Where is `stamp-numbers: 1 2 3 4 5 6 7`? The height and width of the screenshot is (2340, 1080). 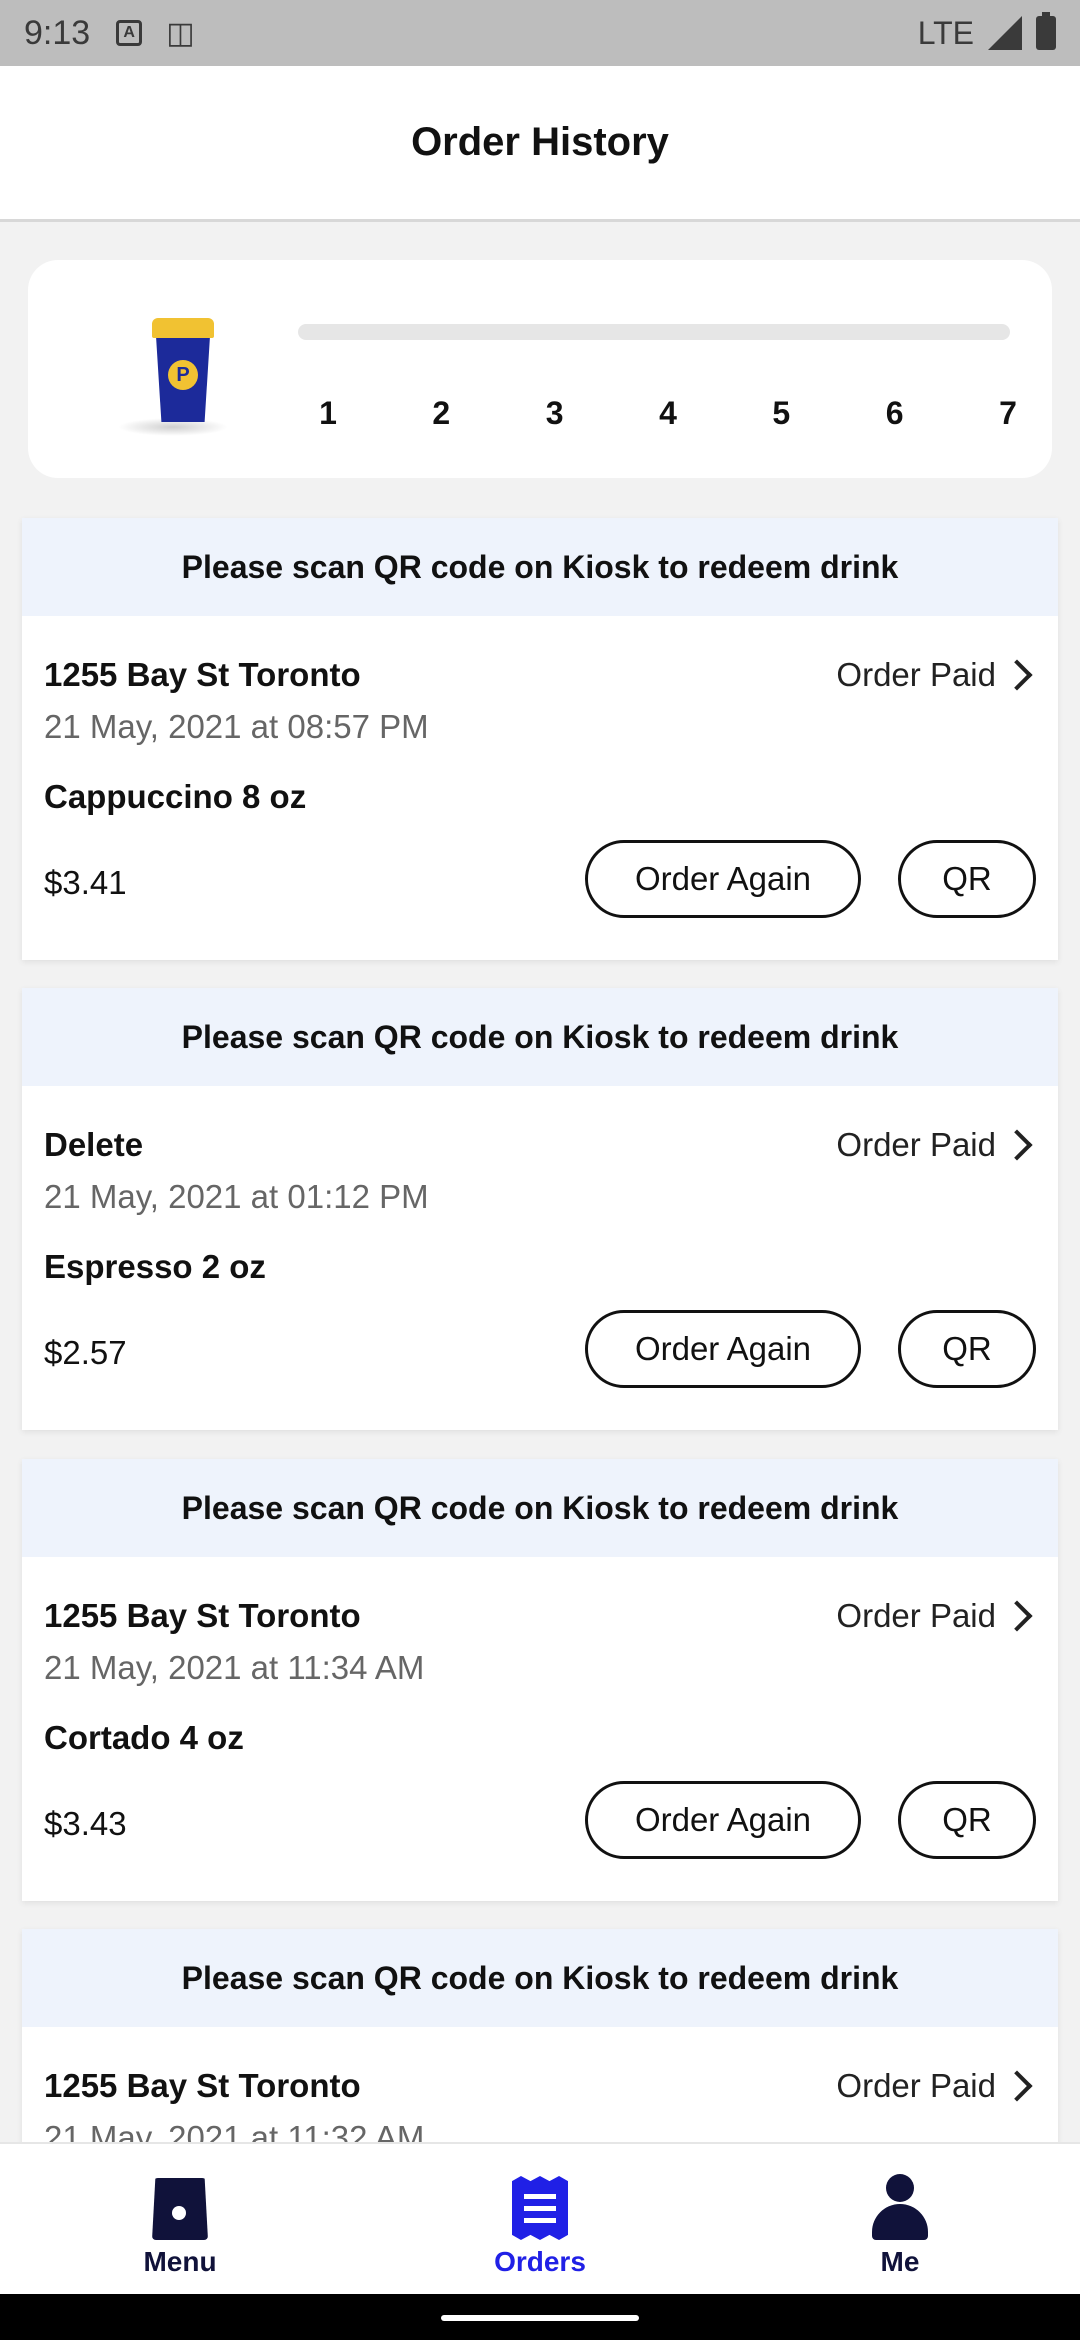
stamp-numbers: 1 2 3 4 5 6 7 is located at coordinates (668, 413).